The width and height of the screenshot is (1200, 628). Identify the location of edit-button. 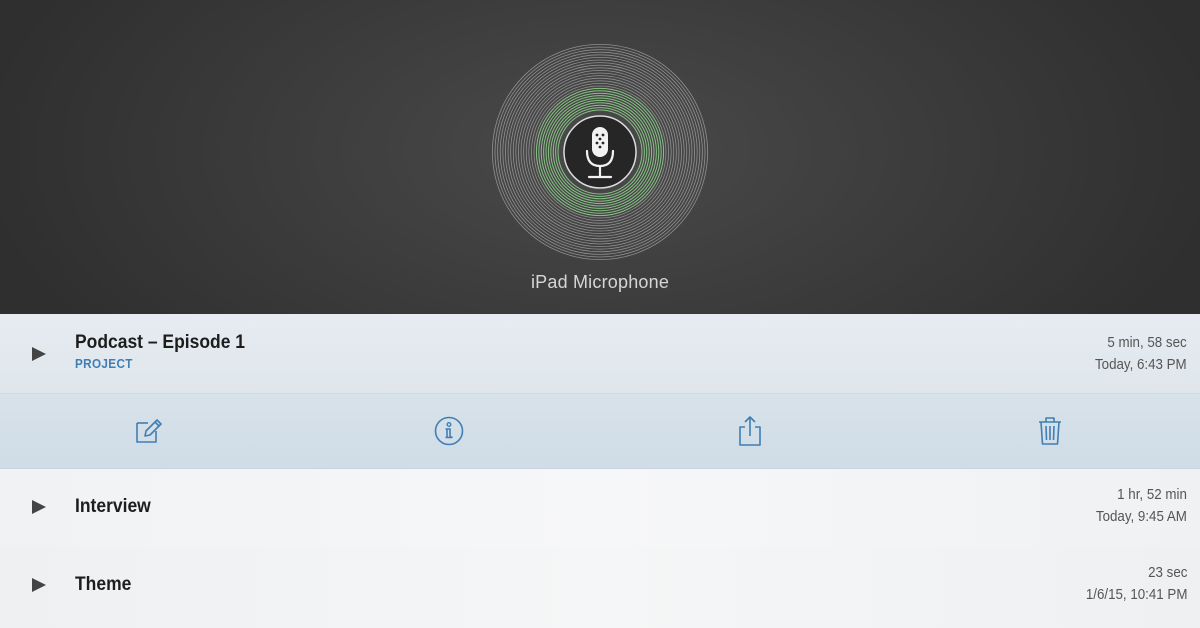
(148, 431).